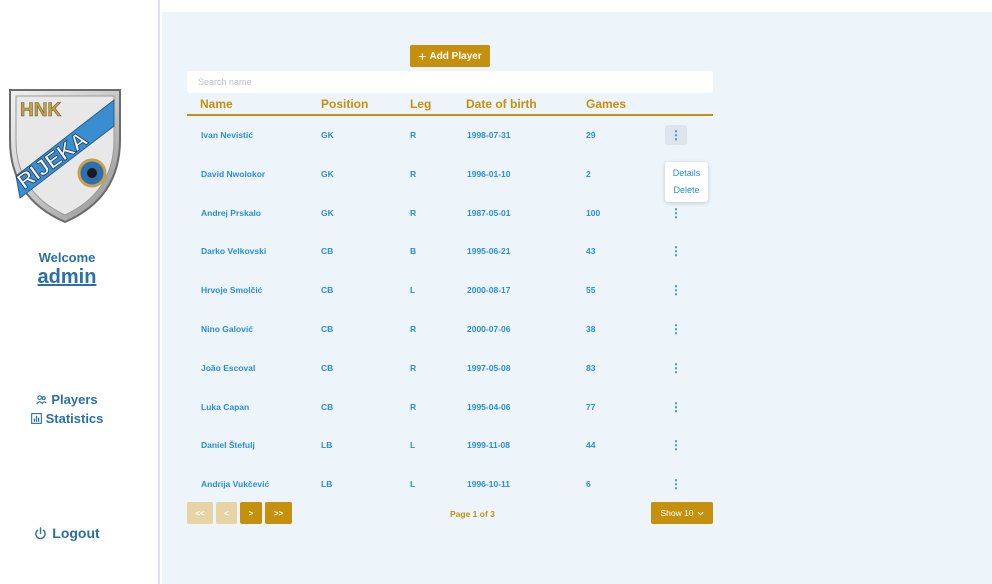  Describe the element at coordinates (235, 484) in the screenshot. I see `cell-name: Andrija Vukčević` at that location.